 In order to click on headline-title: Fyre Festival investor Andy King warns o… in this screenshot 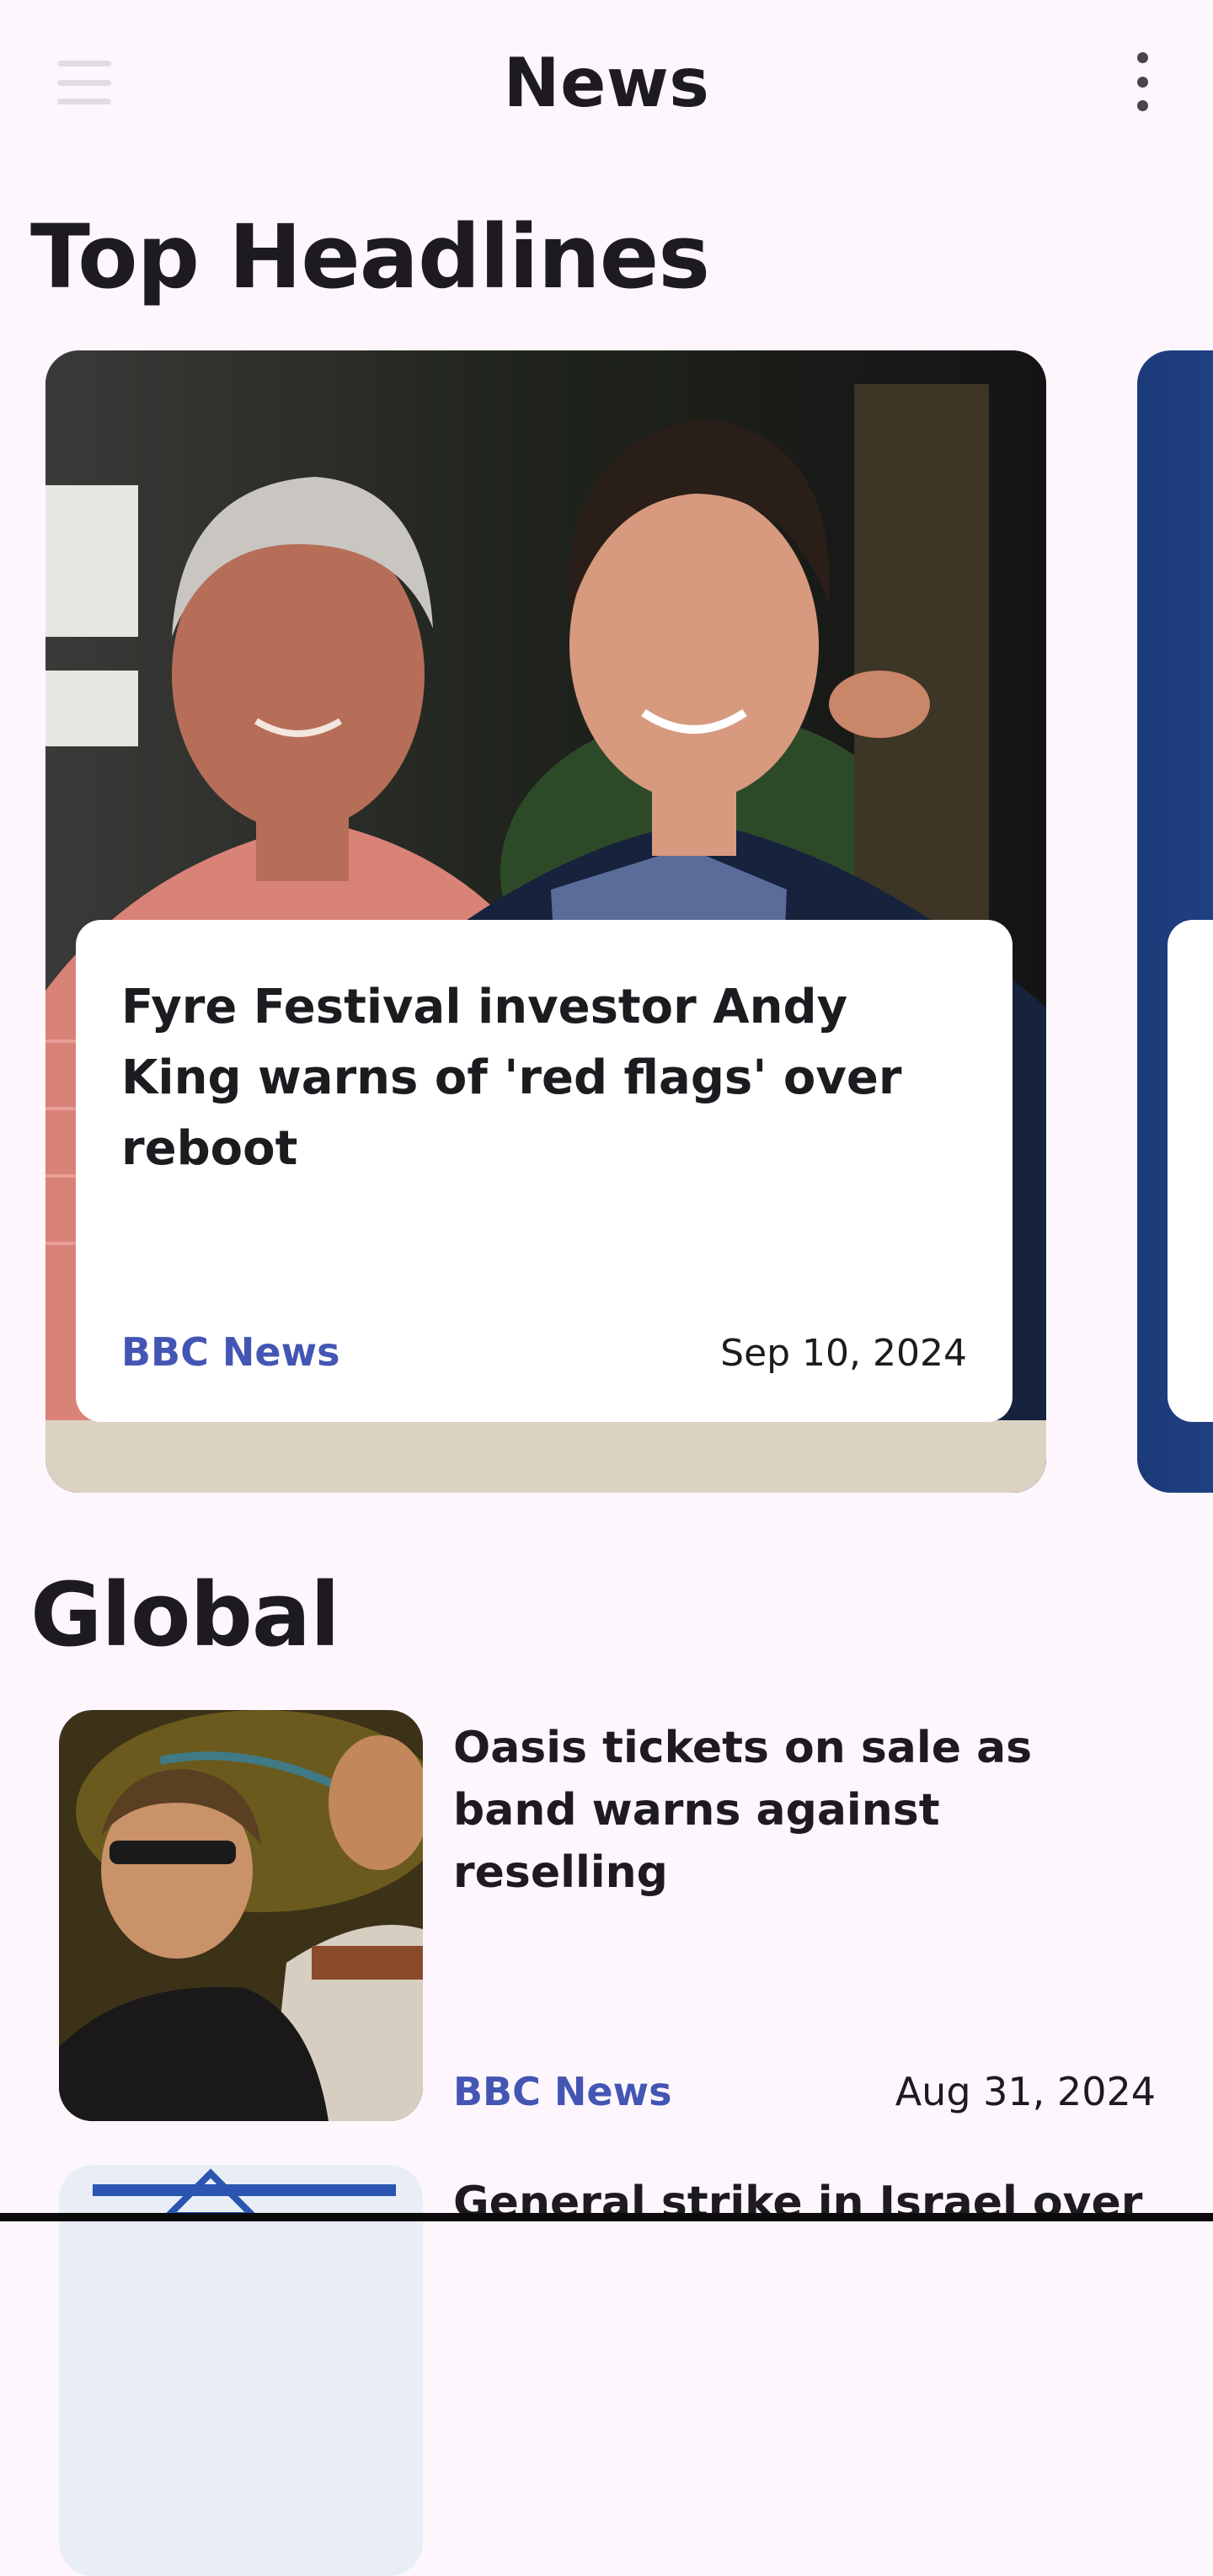, I will do `click(511, 1078)`.